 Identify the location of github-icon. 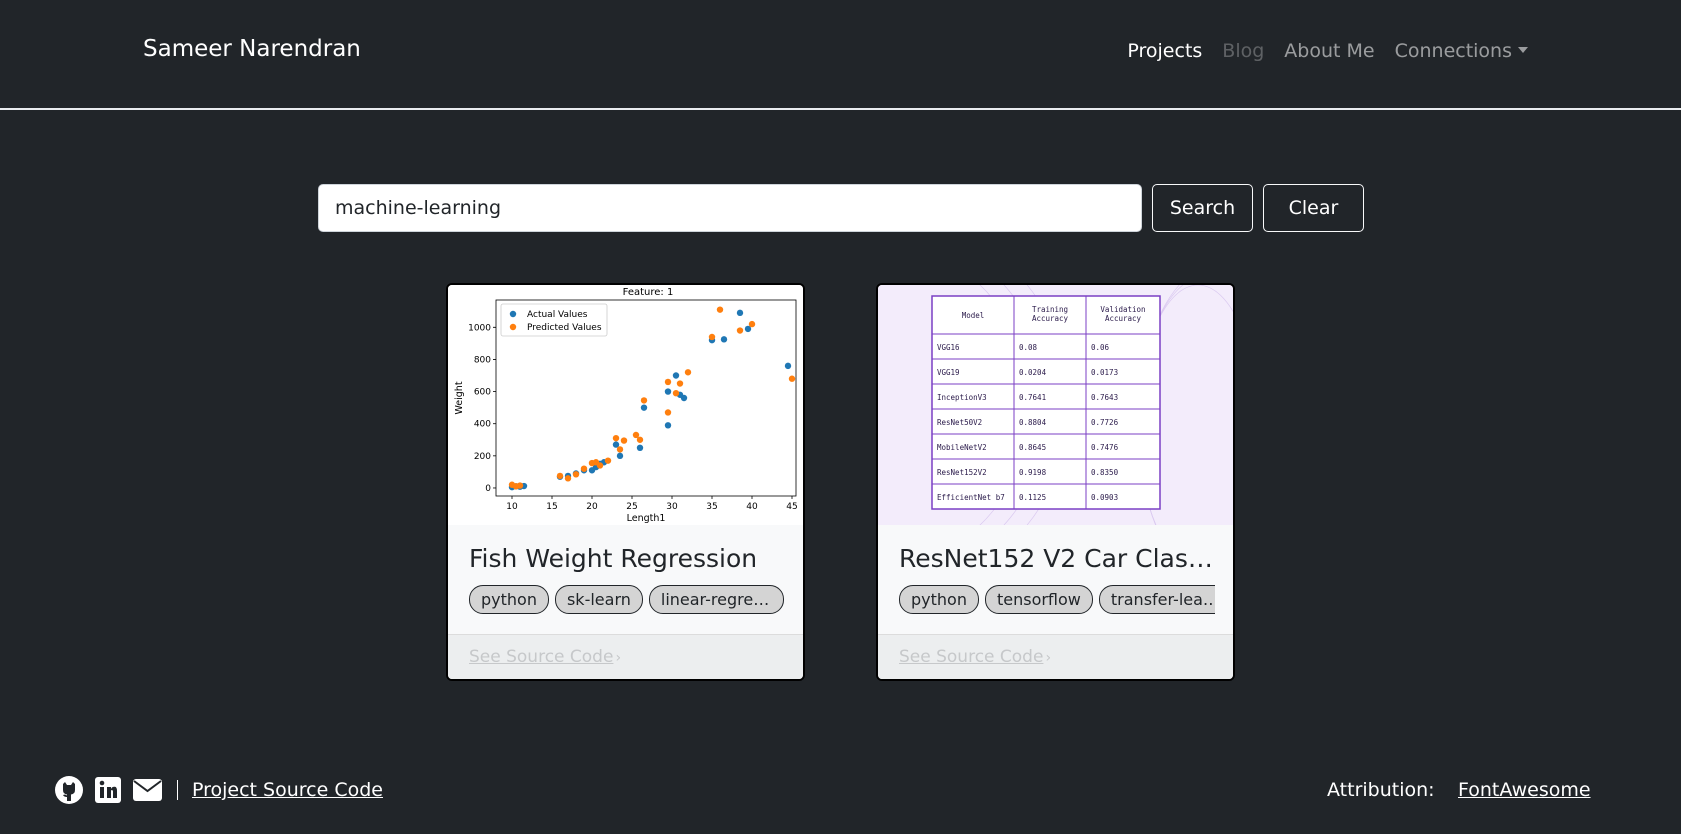
(69, 790).